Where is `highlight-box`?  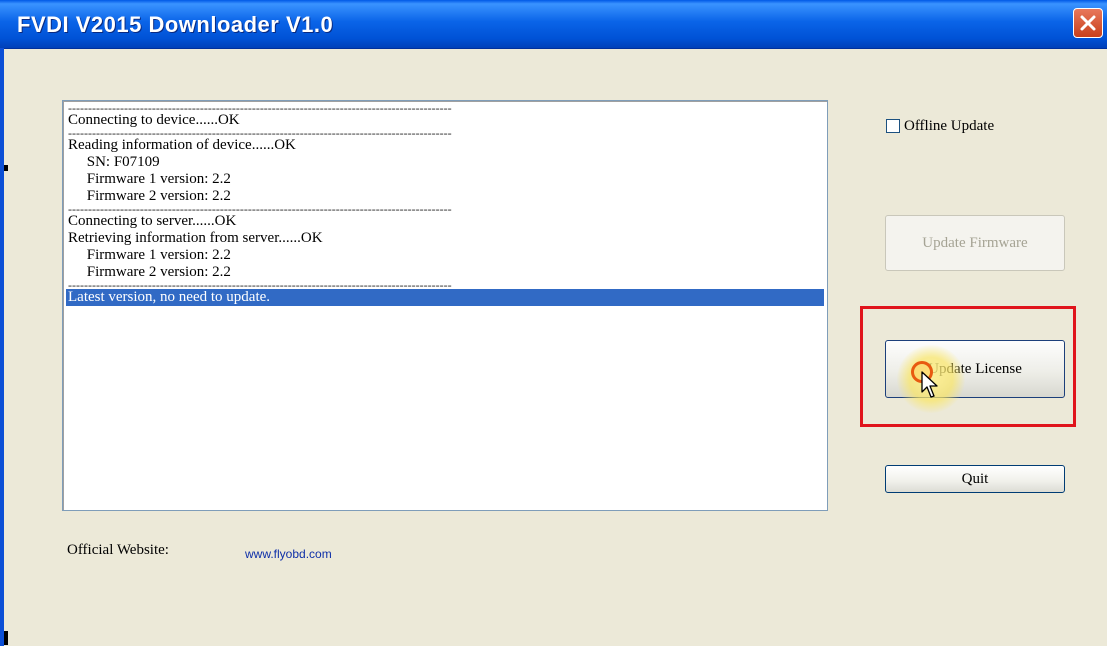
highlight-box is located at coordinates (968, 366).